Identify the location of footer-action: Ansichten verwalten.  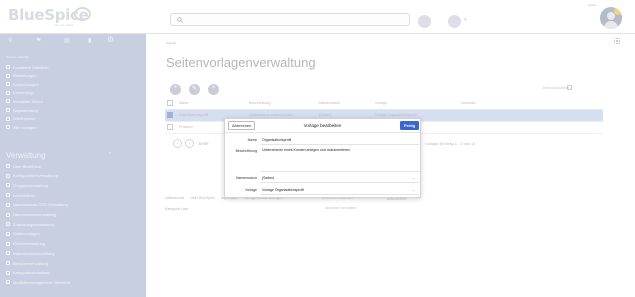
(340, 208).